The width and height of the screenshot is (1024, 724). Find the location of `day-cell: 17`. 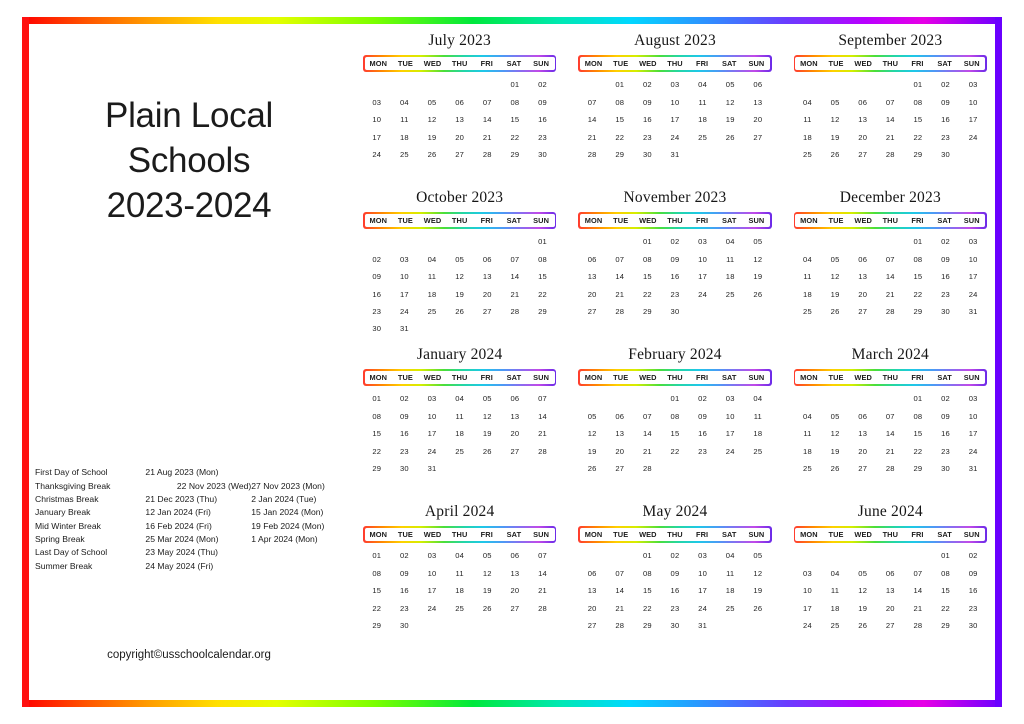

day-cell: 17 is located at coordinates (675, 119).